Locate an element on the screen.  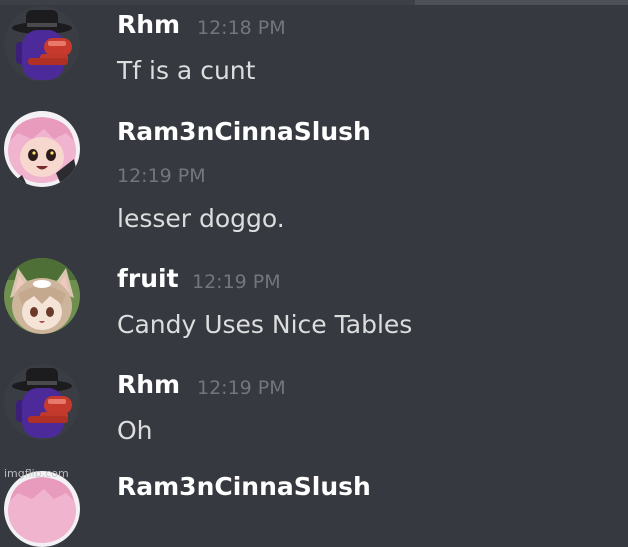
message-text: Tf is a cunt is located at coordinates (186, 70).